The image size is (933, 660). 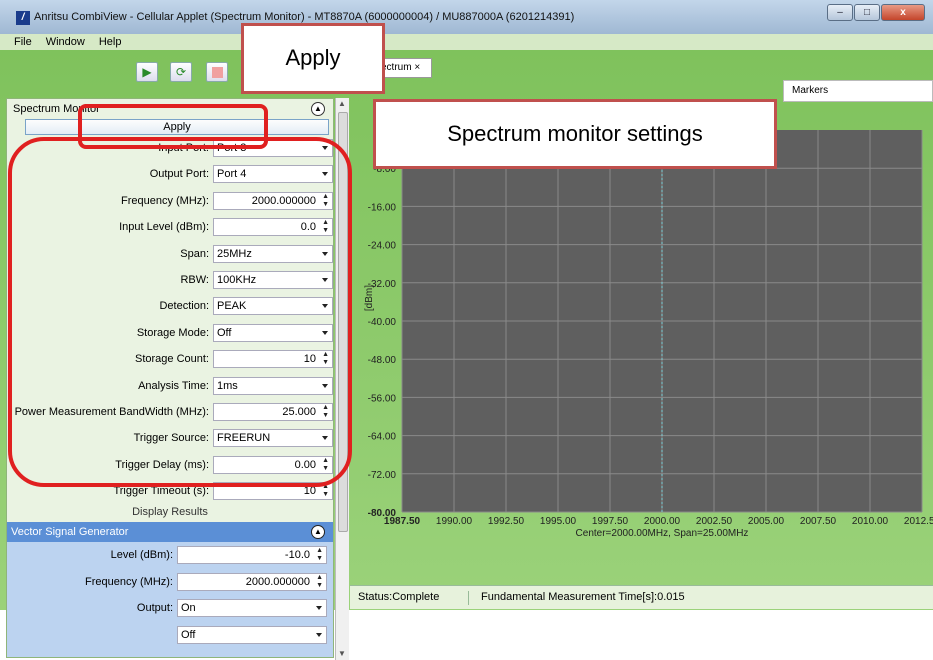 What do you see at coordinates (252, 555) in the screenshot?
I see `setting-spinbox: -10.0 ▲ ▼` at bounding box center [252, 555].